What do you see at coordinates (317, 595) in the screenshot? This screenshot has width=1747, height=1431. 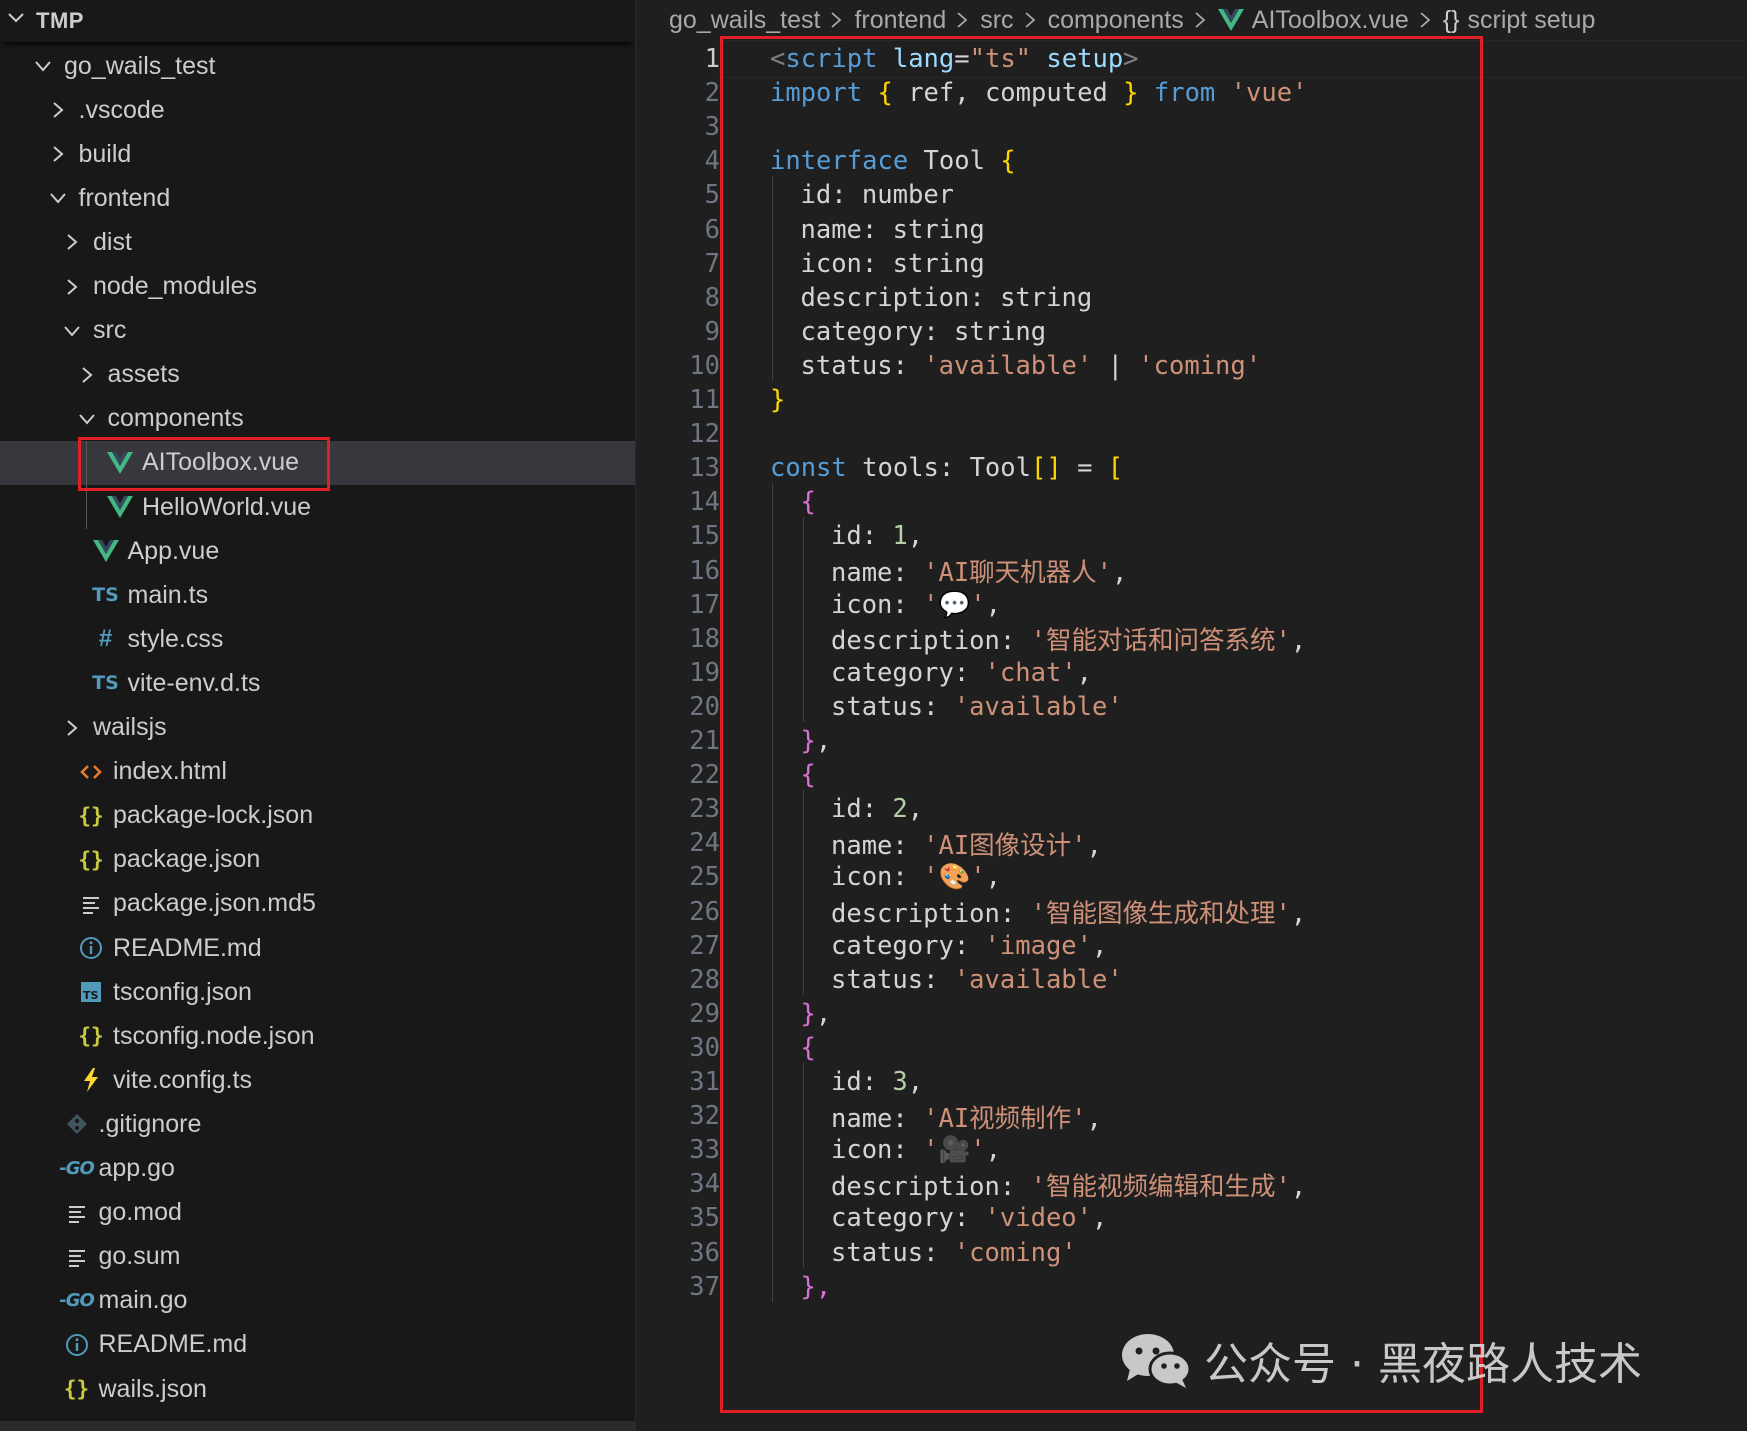 I see `tree-file-item: TS main.ts` at bounding box center [317, 595].